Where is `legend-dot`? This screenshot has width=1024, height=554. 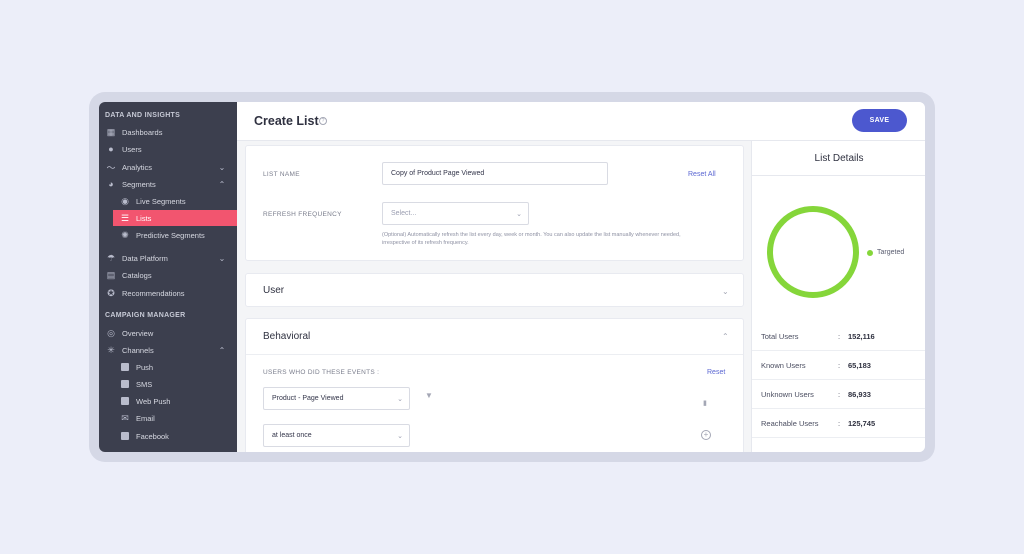 legend-dot is located at coordinates (870, 252).